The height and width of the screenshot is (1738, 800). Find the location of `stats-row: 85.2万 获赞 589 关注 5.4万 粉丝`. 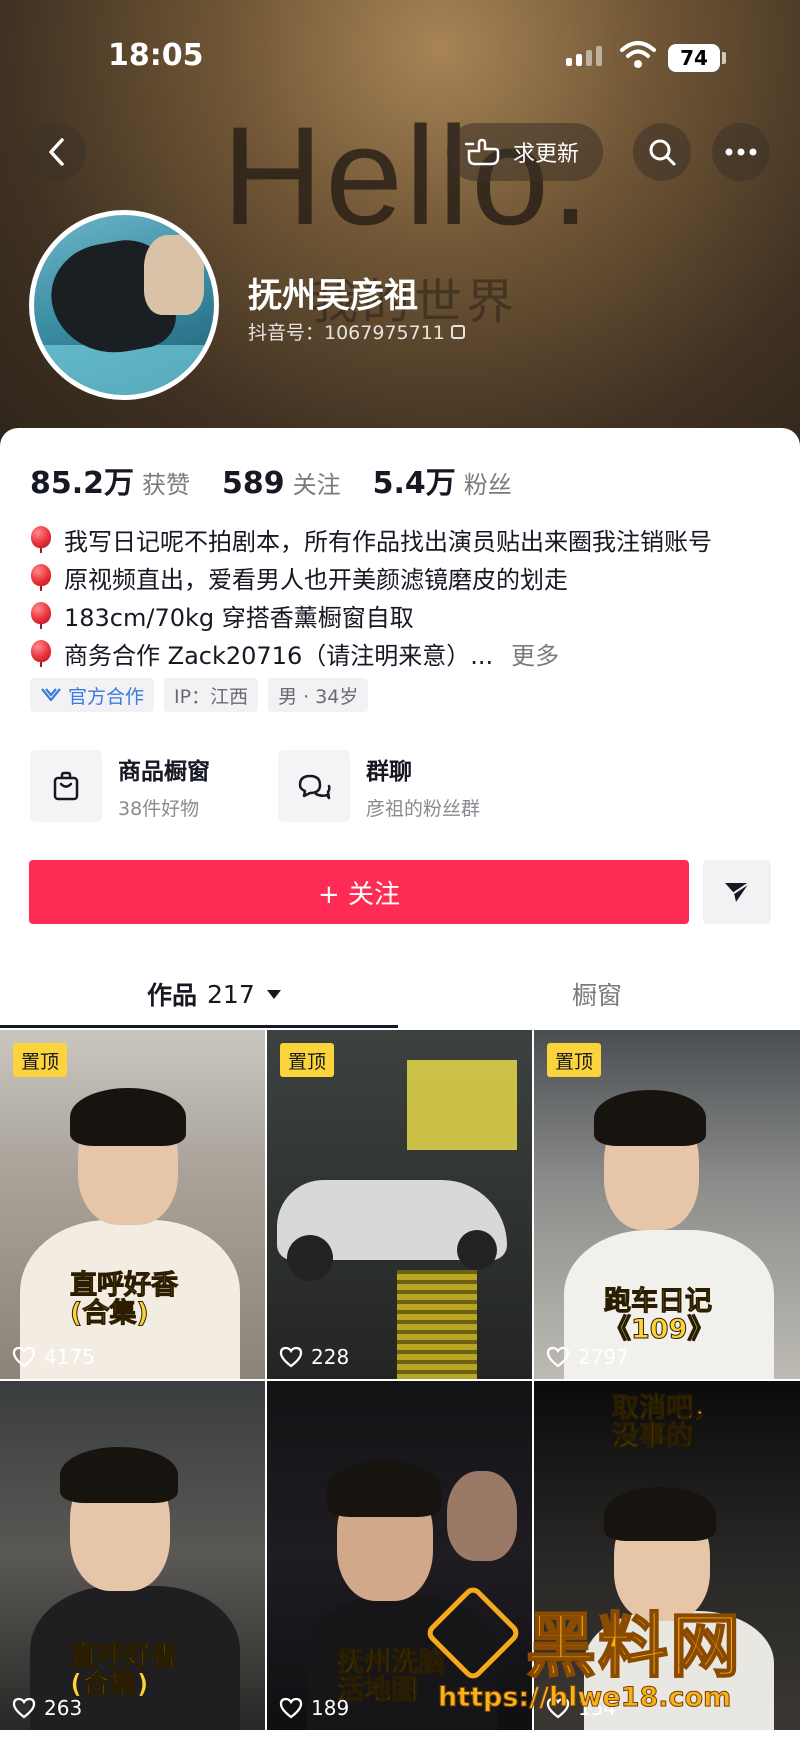

stats-row: 85.2万 获赞 589 关注 5.4万 粉丝 is located at coordinates (287, 480).